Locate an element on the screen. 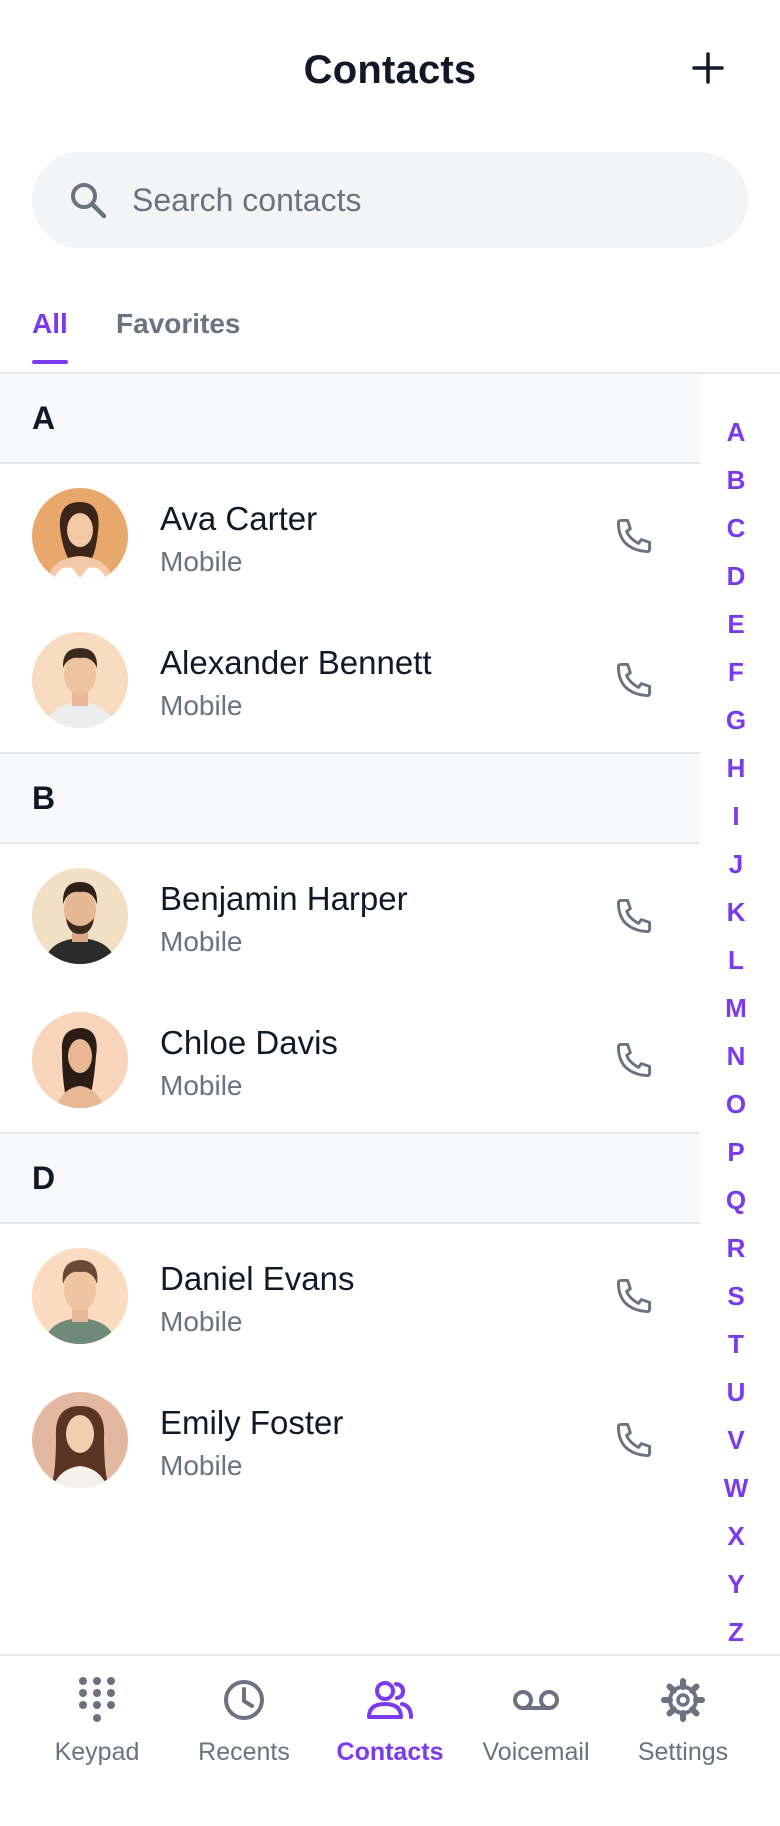 The image size is (780, 1826). voicemail-icon is located at coordinates (536, 1700).